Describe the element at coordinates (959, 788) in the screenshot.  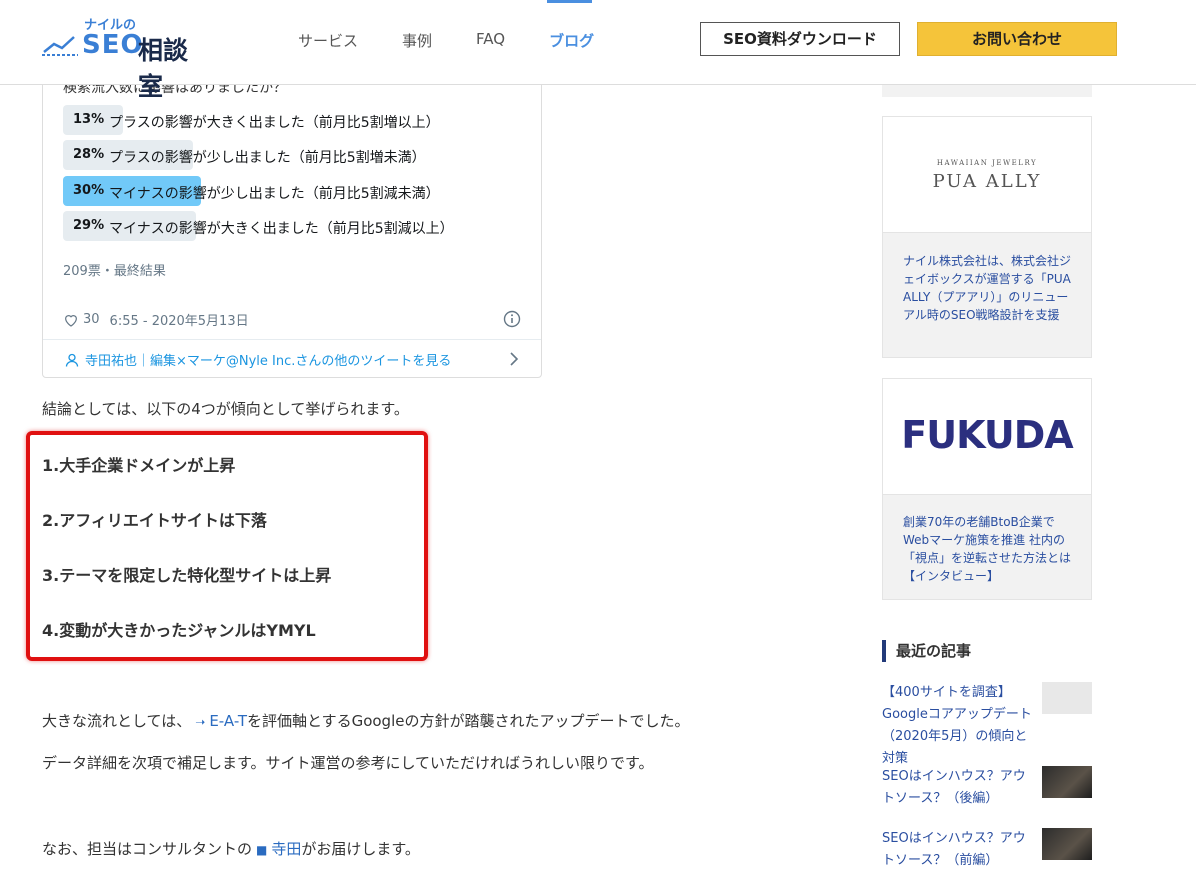
I see `recent-article-title: SEOはインハウス？アウトソース？（後編）` at that location.